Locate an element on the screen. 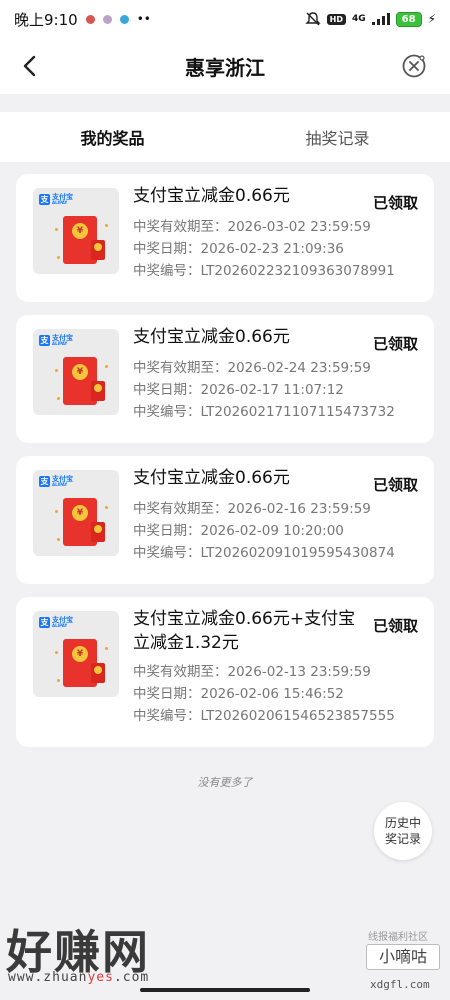 The width and height of the screenshot is (450, 1000). watermark-brand-box: 小嘀咕 is located at coordinates (403, 957).